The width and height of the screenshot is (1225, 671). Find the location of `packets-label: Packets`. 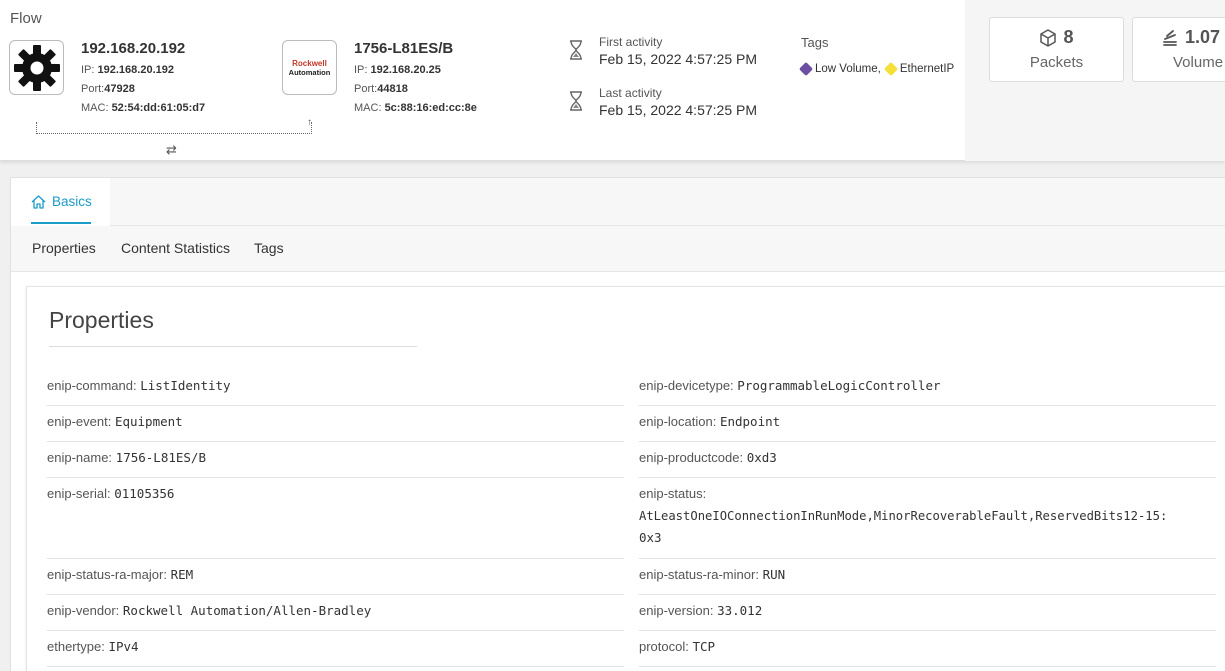

packets-label: Packets is located at coordinates (1056, 62).